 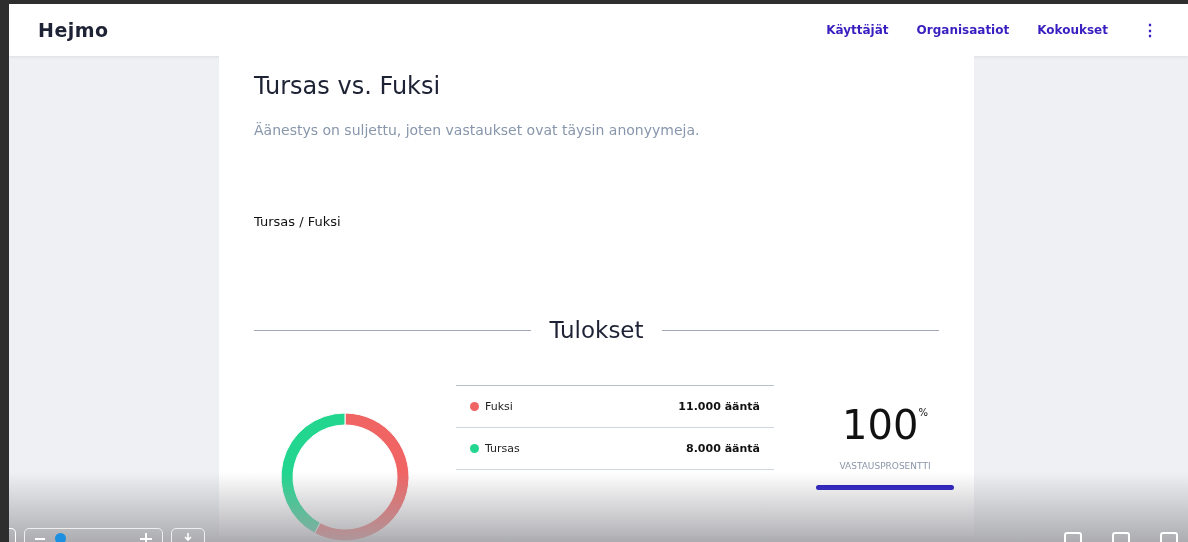 What do you see at coordinates (73, 30) in the screenshot?
I see `logo-text: Hejmo` at bounding box center [73, 30].